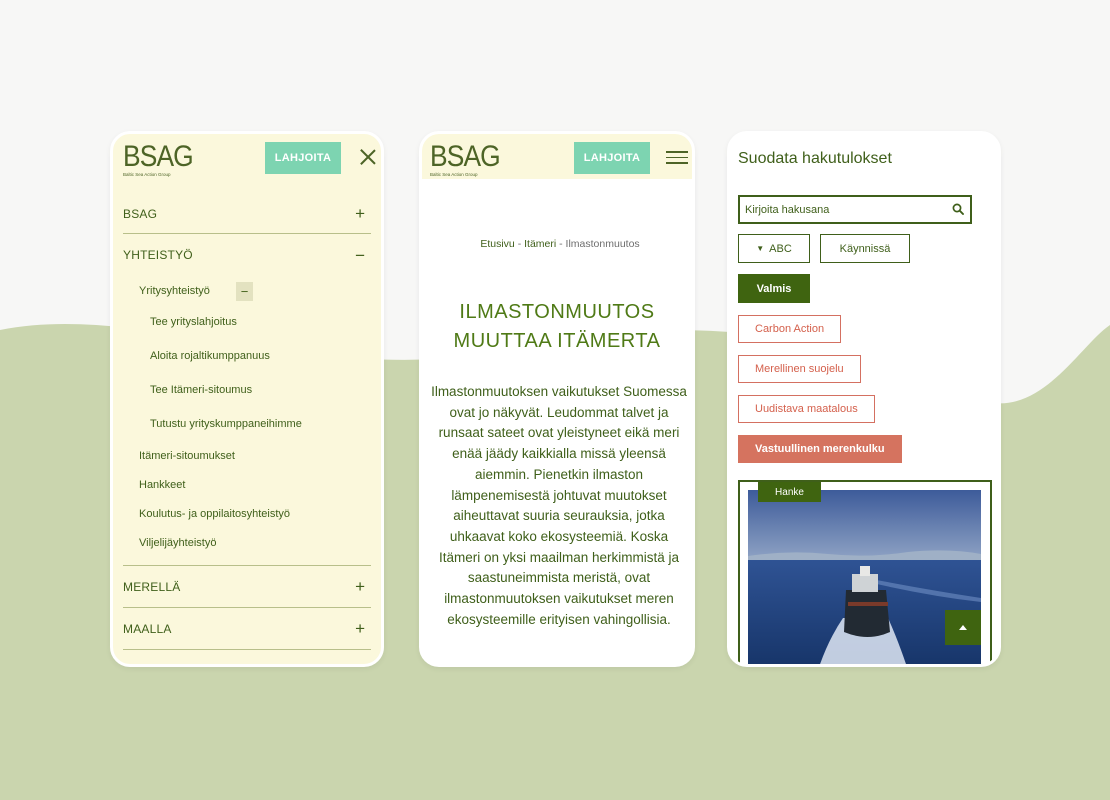 The height and width of the screenshot is (800, 1110). Describe the element at coordinates (815, 158) in the screenshot. I see `filter-title: Suodata hakutulokset` at that location.